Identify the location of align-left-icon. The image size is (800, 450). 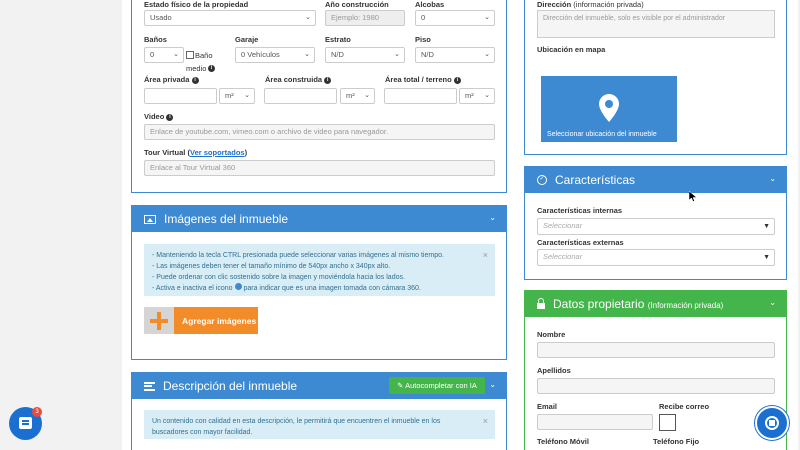
(149, 386).